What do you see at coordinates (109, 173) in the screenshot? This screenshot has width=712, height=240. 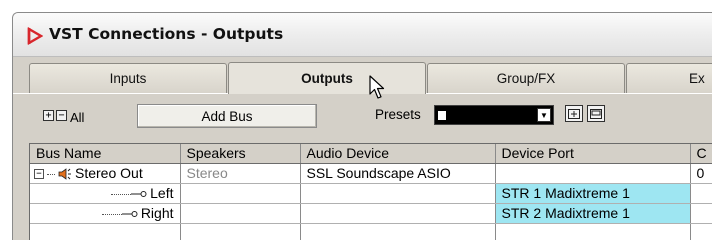 I see `bus-name-text: Stereo Out` at bounding box center [109, 173].